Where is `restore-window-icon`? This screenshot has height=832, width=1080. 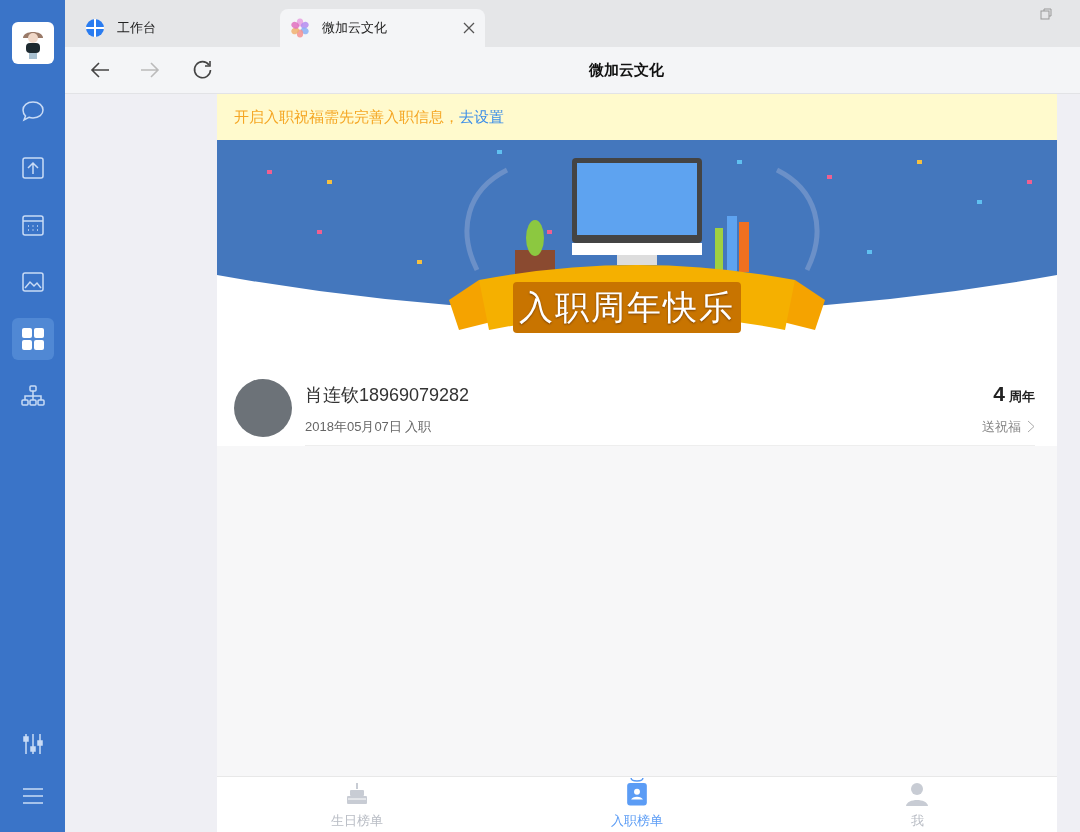 restore-window-icon is located at coordinates (1046, 14).